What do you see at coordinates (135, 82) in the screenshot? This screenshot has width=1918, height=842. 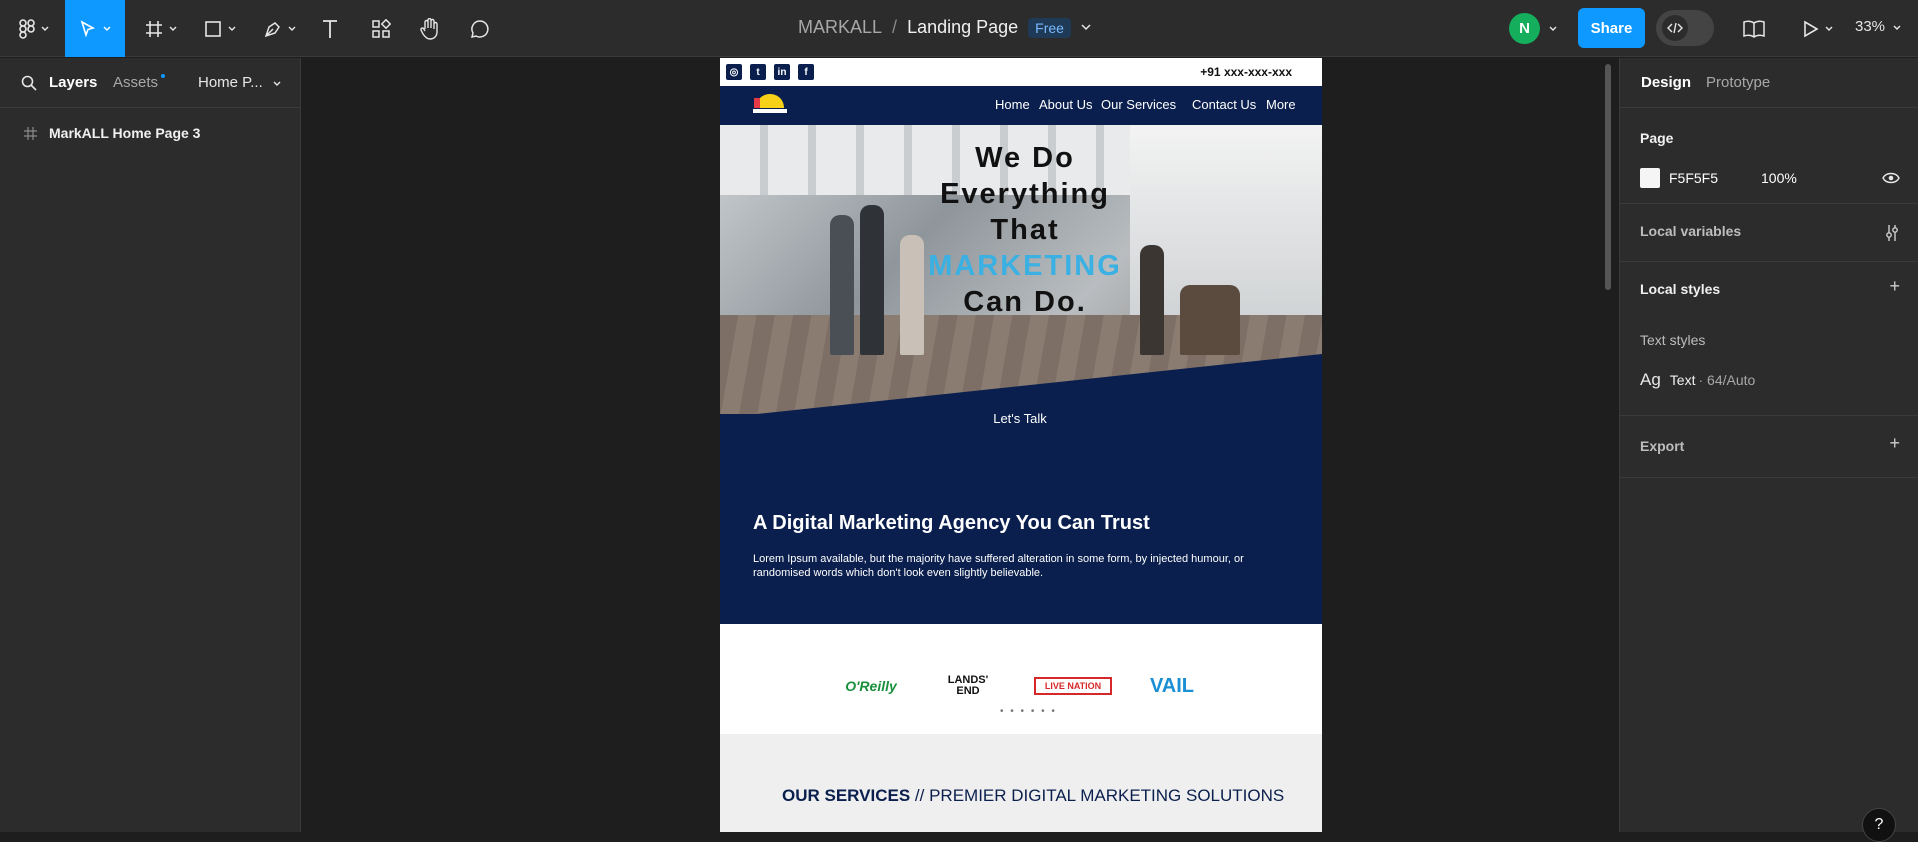 I see `tab-assets: Assets` at bounding box center [135, 82].